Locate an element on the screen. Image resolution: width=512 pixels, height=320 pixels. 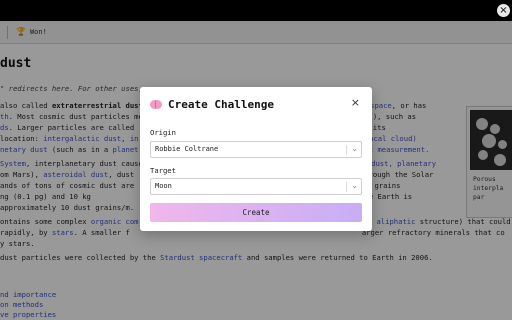
target-label: Target is located at coordinates (163, 170).